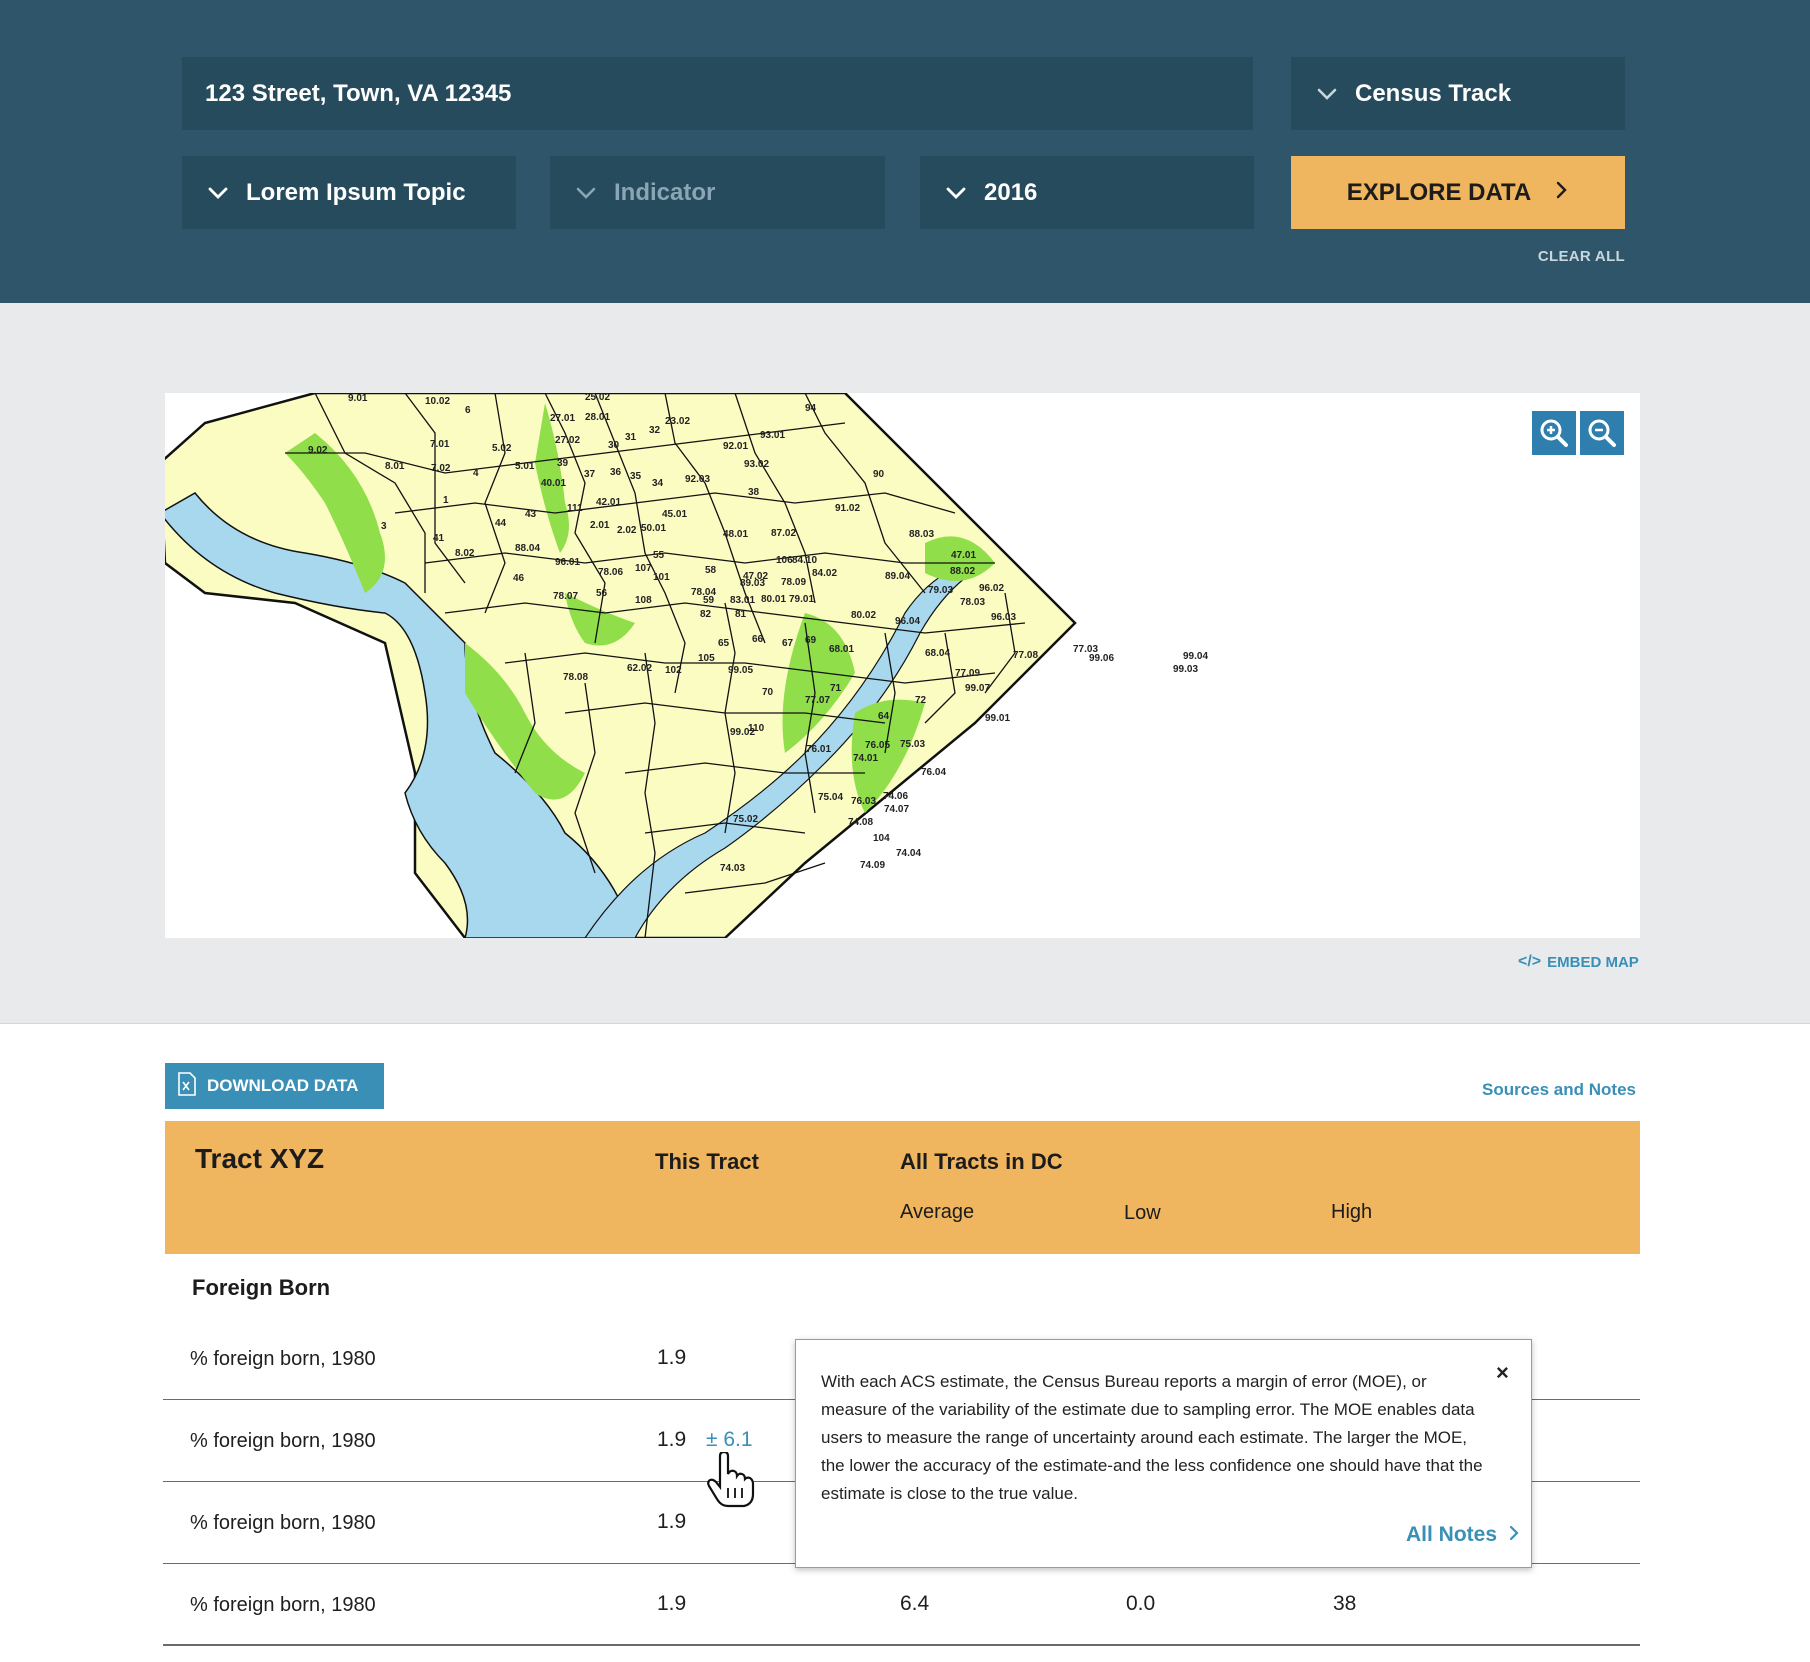 The image size is (1810, 1662). I want to click on zoom-in-button, so click(1554, 433).